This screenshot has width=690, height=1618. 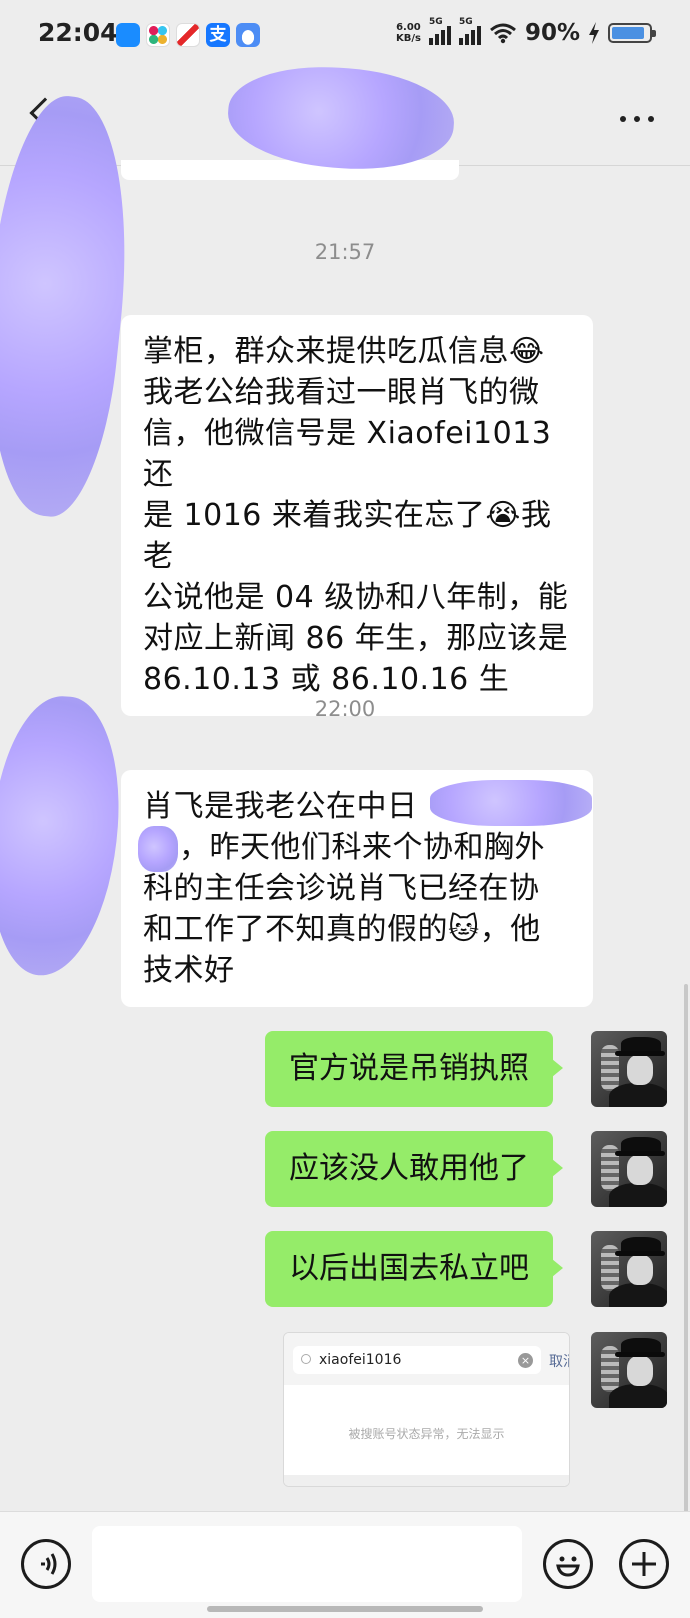 What do you see at coordinates (644, 1564) in the screenshot?
I see `plus-icon` at bounding box center [644, 1564].